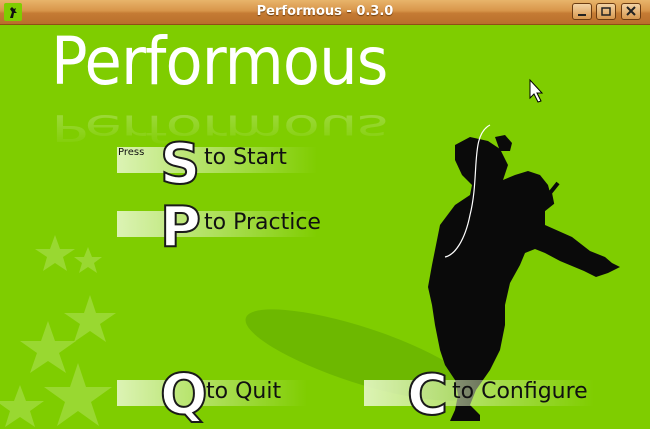 This screenshot has height=429, width=650. I want to click on window-title: Performous - 0.3.0, so click(325, 11).